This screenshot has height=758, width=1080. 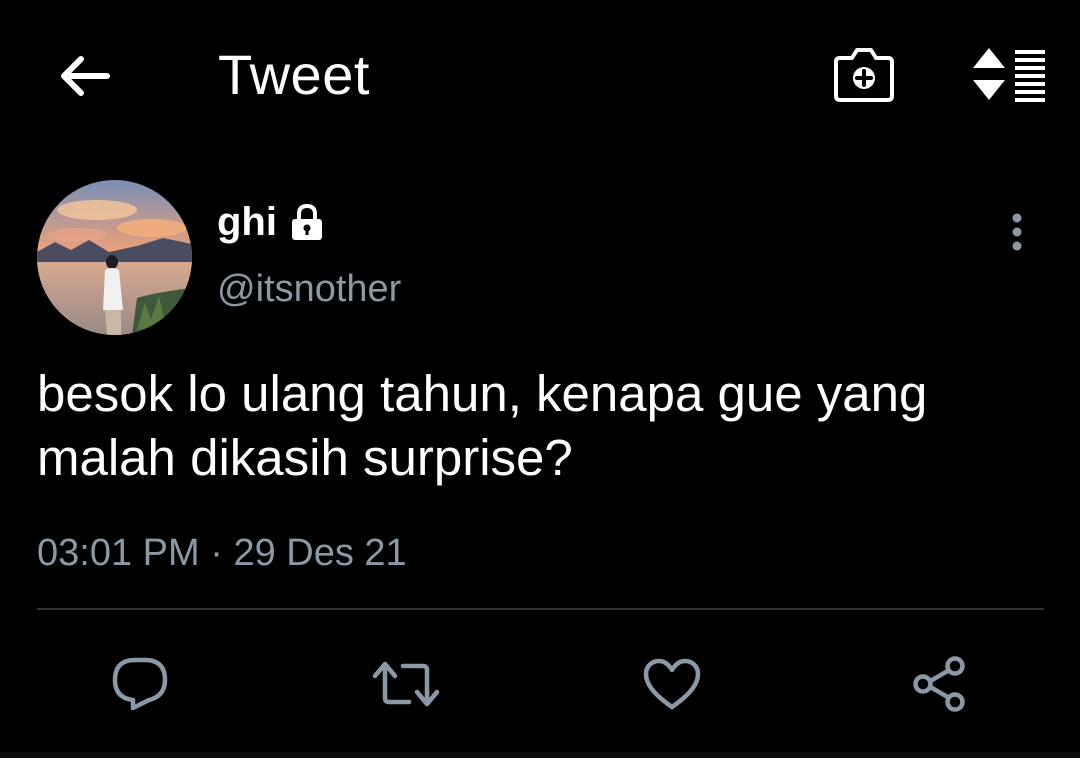 I want to click on reply-button, so click(x=140, y=684).